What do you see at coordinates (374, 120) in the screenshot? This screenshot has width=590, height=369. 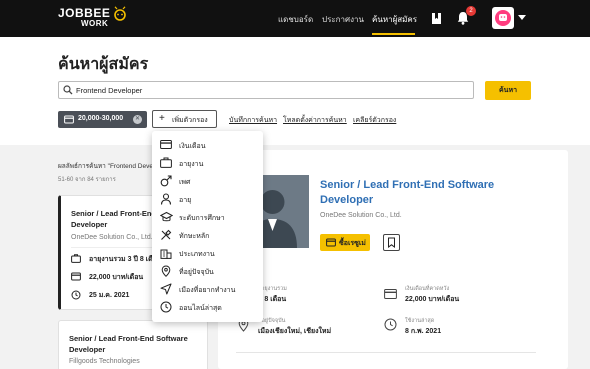 I see `clear-filters-link: เคลียร์ตัวกรอง` at bounding box center [374, 120].